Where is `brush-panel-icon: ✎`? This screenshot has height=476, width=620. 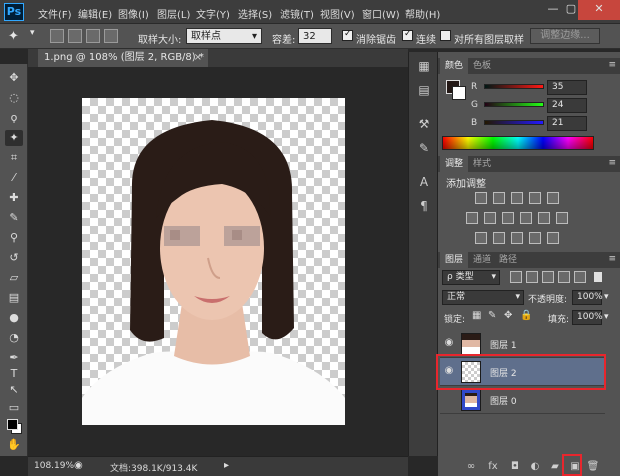
brush-panel-icon: ✎ is located at coordinates (424, 148).